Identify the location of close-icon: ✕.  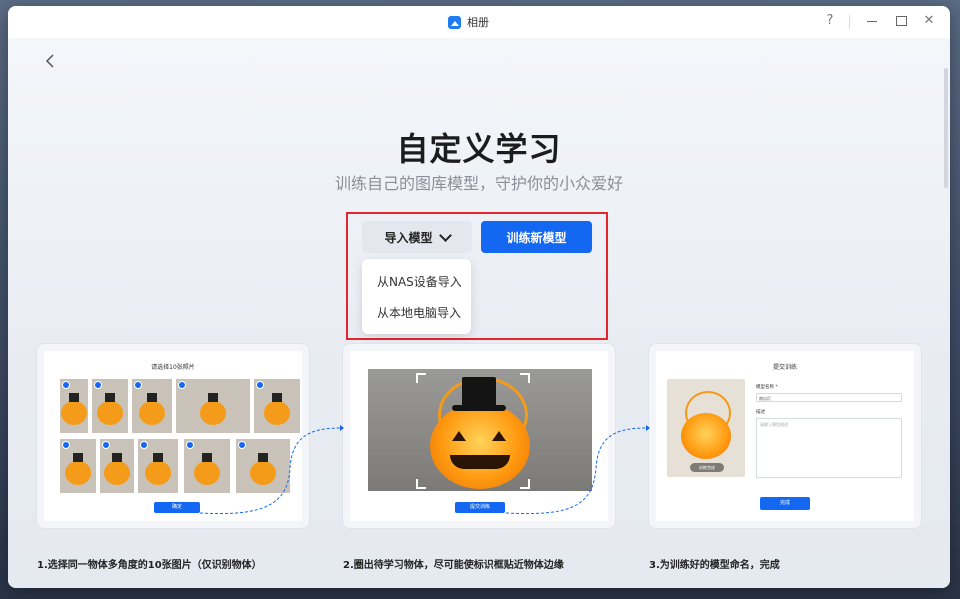
(929, 21).